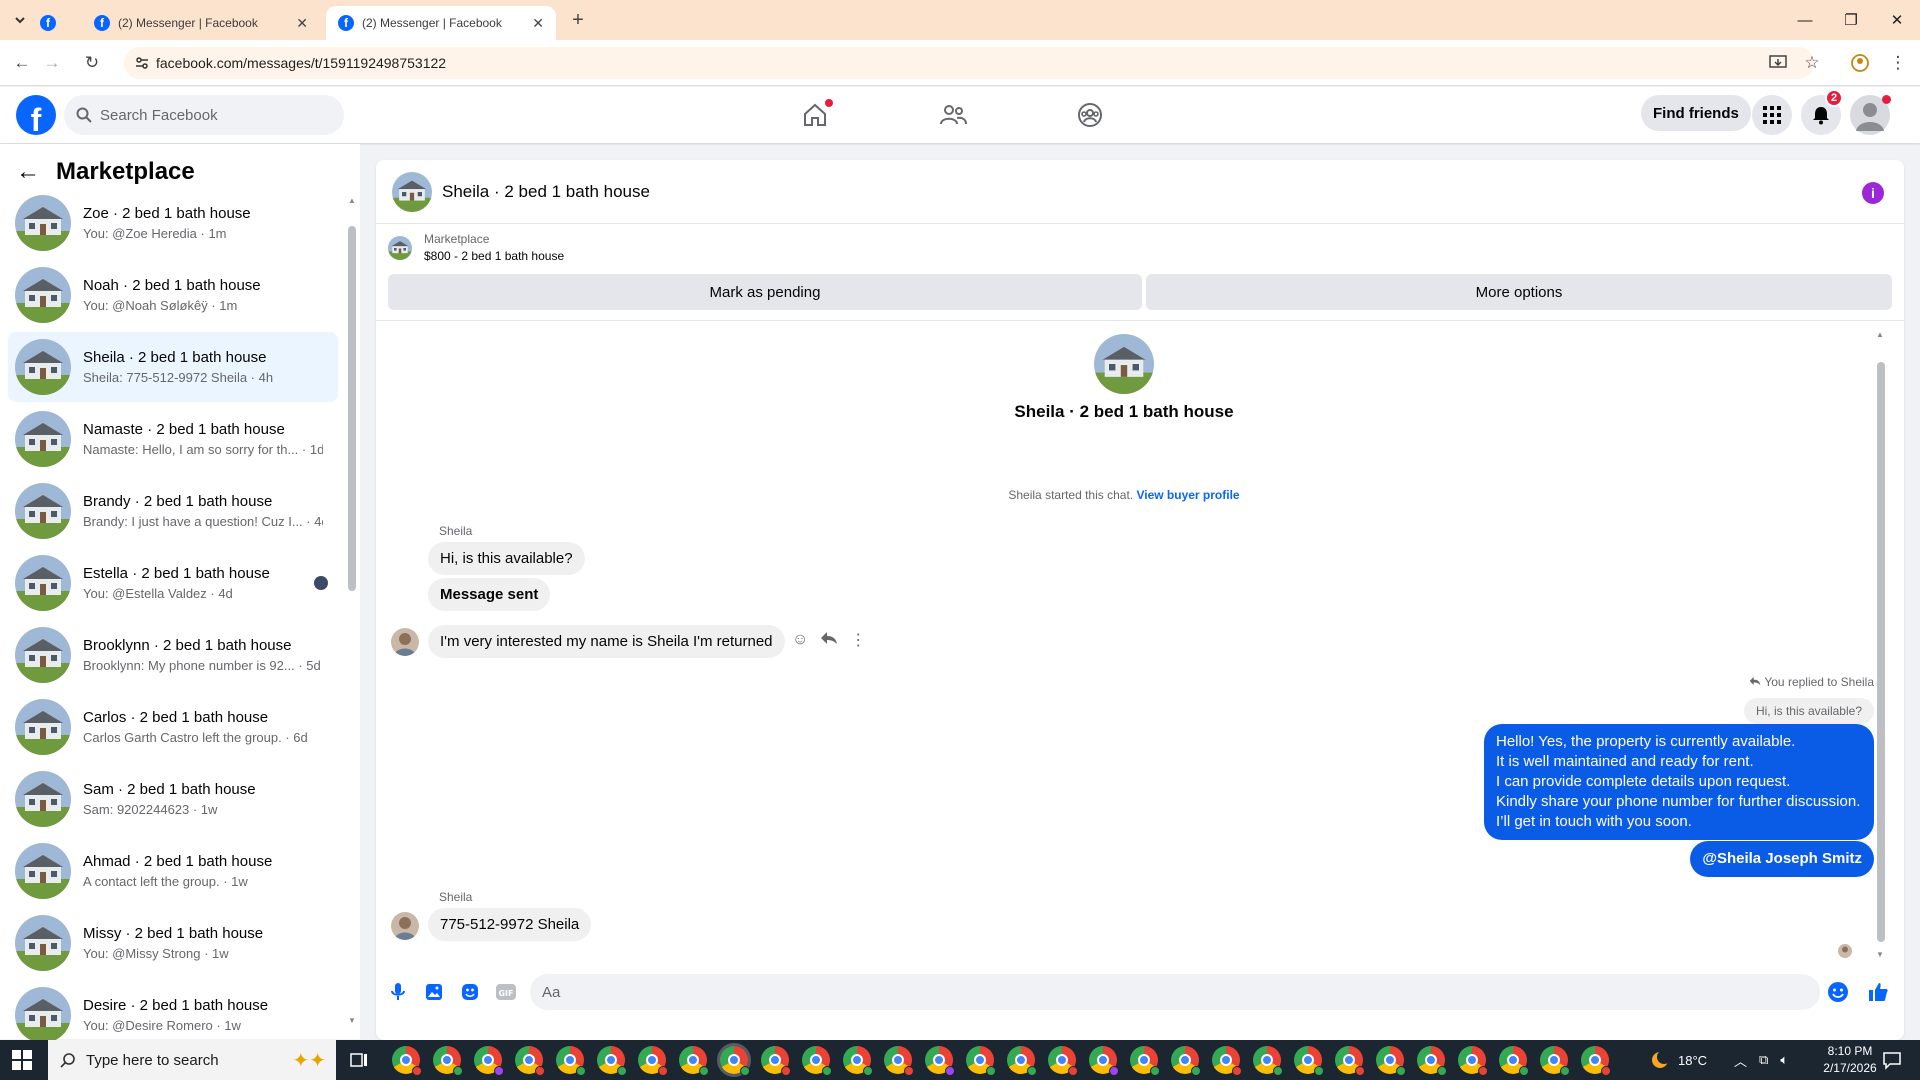  What do you see at coordinates (815, 115) in the screenshot?
I see `home-icon` at bounding box center [815, 115].